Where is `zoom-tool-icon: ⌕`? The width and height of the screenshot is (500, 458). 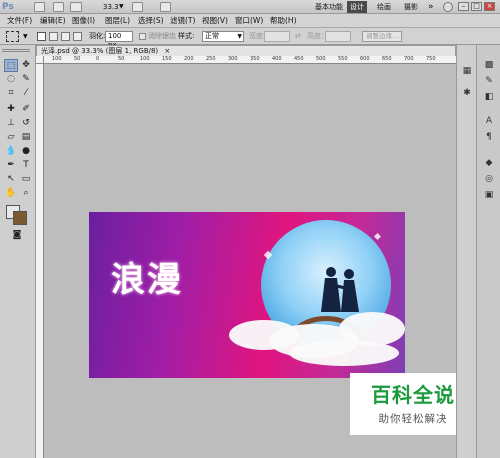 zoom-tool-icon: ⌕ is located at coordinates (26, 193).